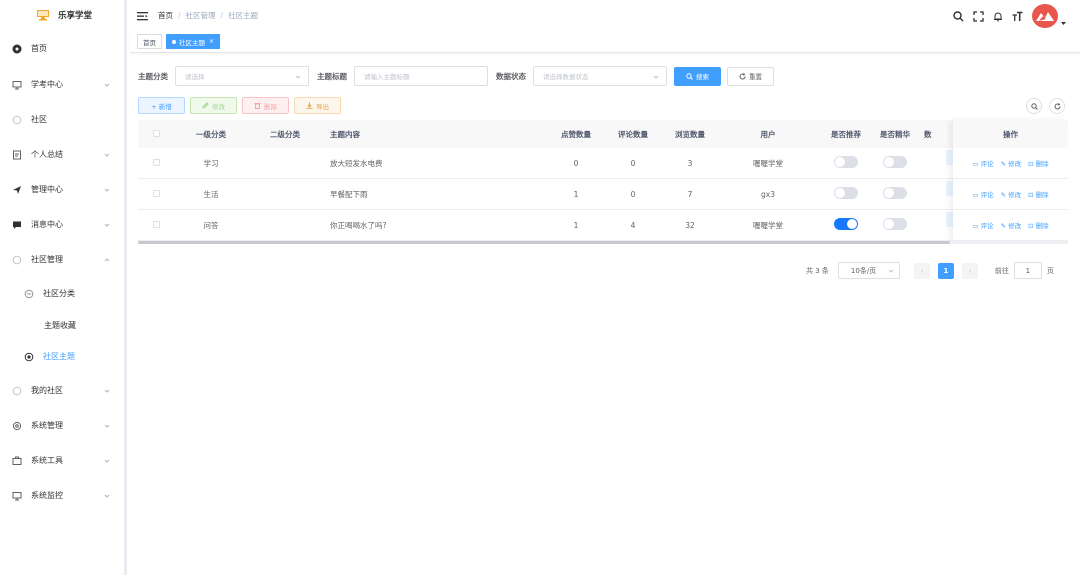  I want to click on sidebar-item-community: 社区, so click(62, 119).